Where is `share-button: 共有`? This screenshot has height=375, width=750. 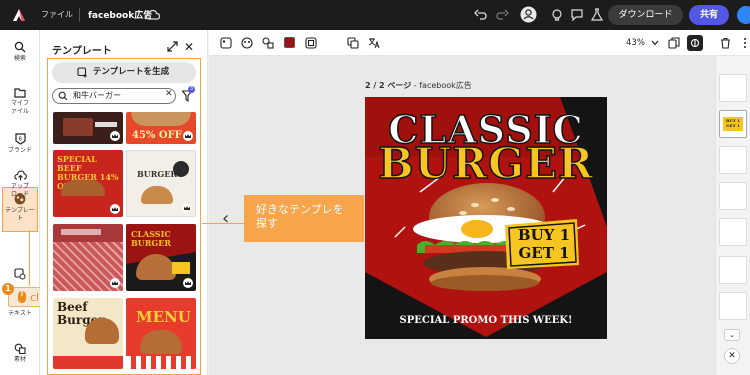 share-button: 共有 is located at coordinates (709, 15).